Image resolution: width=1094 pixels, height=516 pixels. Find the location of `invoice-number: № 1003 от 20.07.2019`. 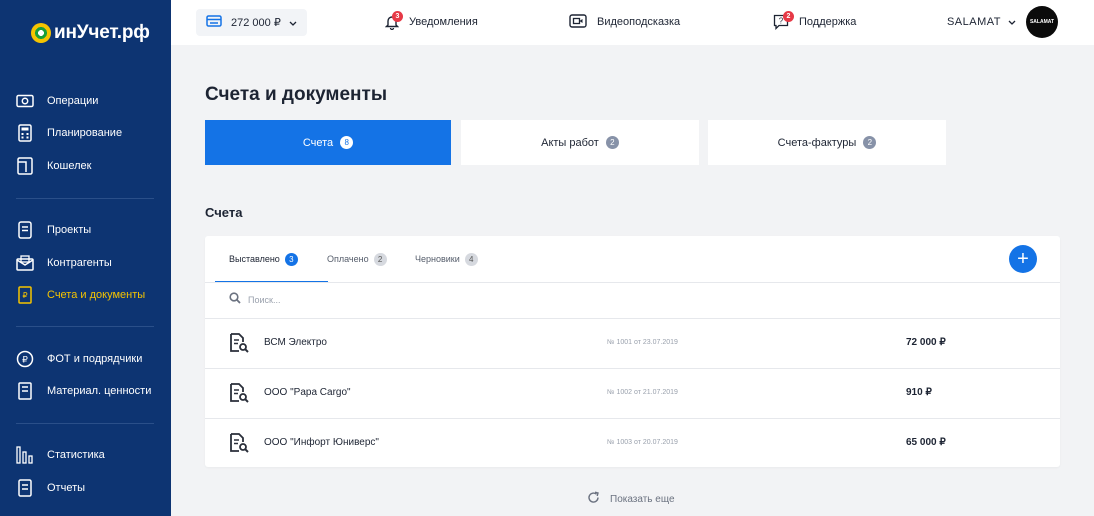

invoice-number: № 1003 от 20.07.2019 is located at coordinates (642, 442).